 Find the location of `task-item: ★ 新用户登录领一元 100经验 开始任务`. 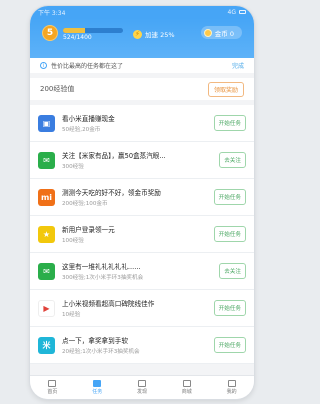

task-item: ★ 新用户登录领一元 100经验 开始任务 is located at coordinates (142, 234).